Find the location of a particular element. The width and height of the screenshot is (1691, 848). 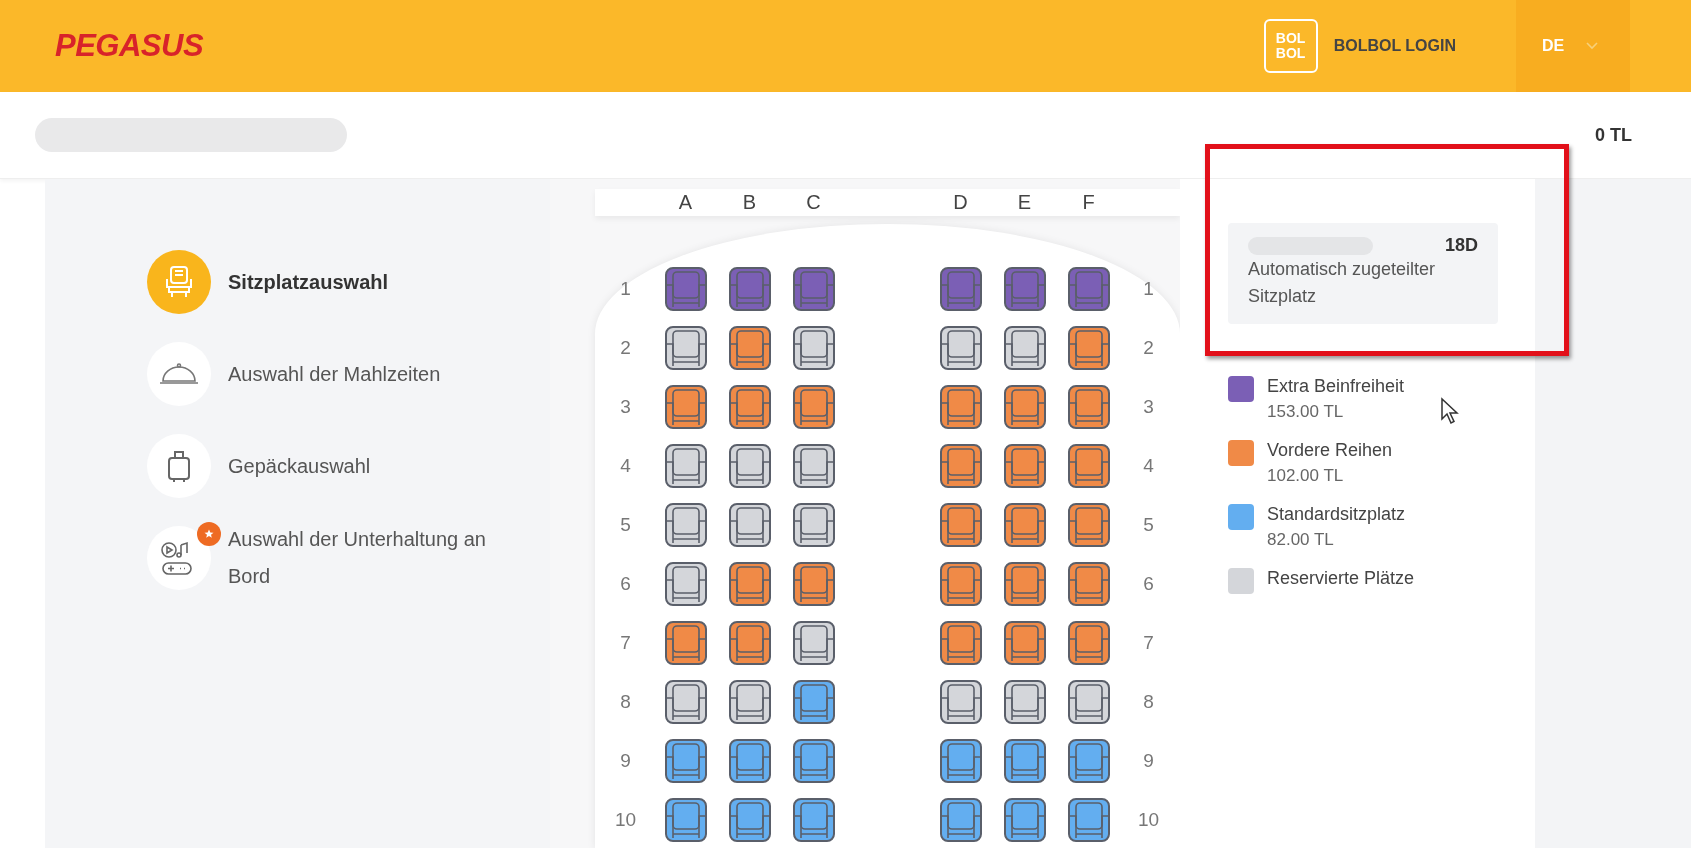

seat-number: 18D is located at coordinates (1461, 245).